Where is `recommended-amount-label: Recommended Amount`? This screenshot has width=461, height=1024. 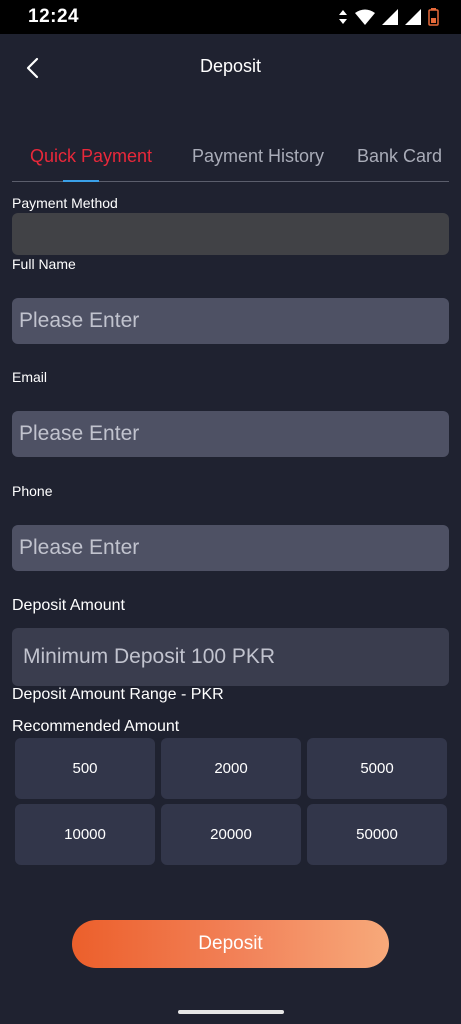 recommended-amount-label: Recommended Amount is located at coordinates (96, 726).